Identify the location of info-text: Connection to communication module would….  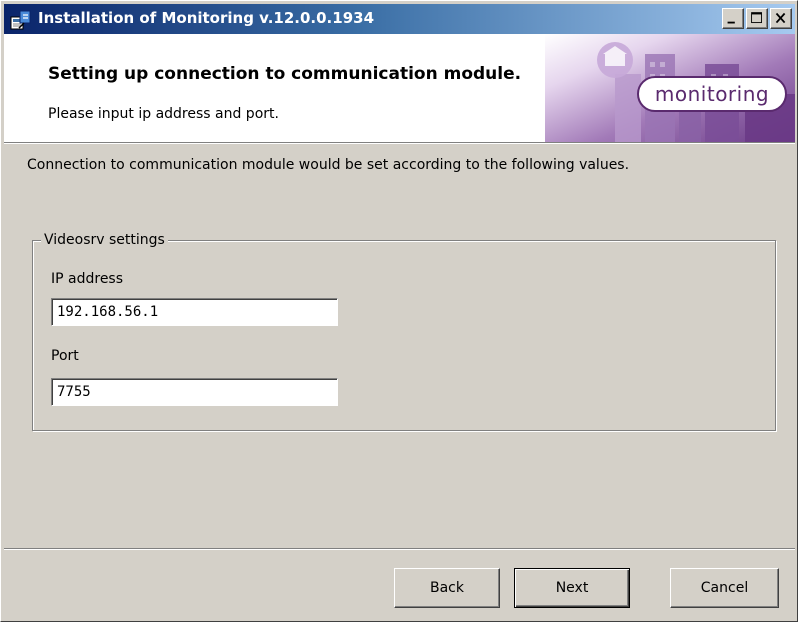
(328, 165).